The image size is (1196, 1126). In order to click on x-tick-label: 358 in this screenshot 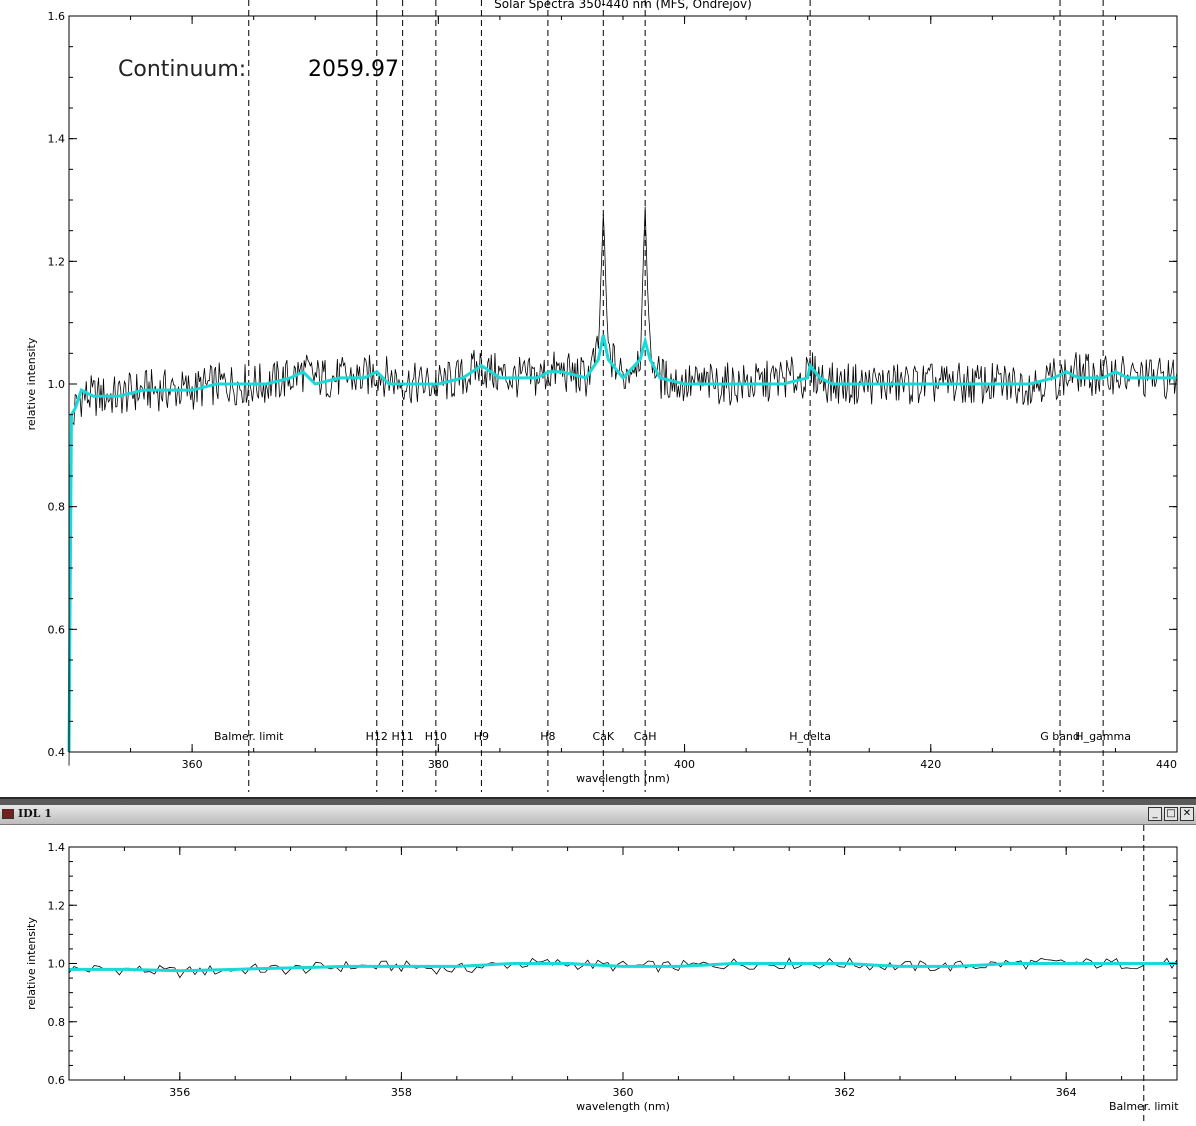, I will do `click(401, 1092)`.